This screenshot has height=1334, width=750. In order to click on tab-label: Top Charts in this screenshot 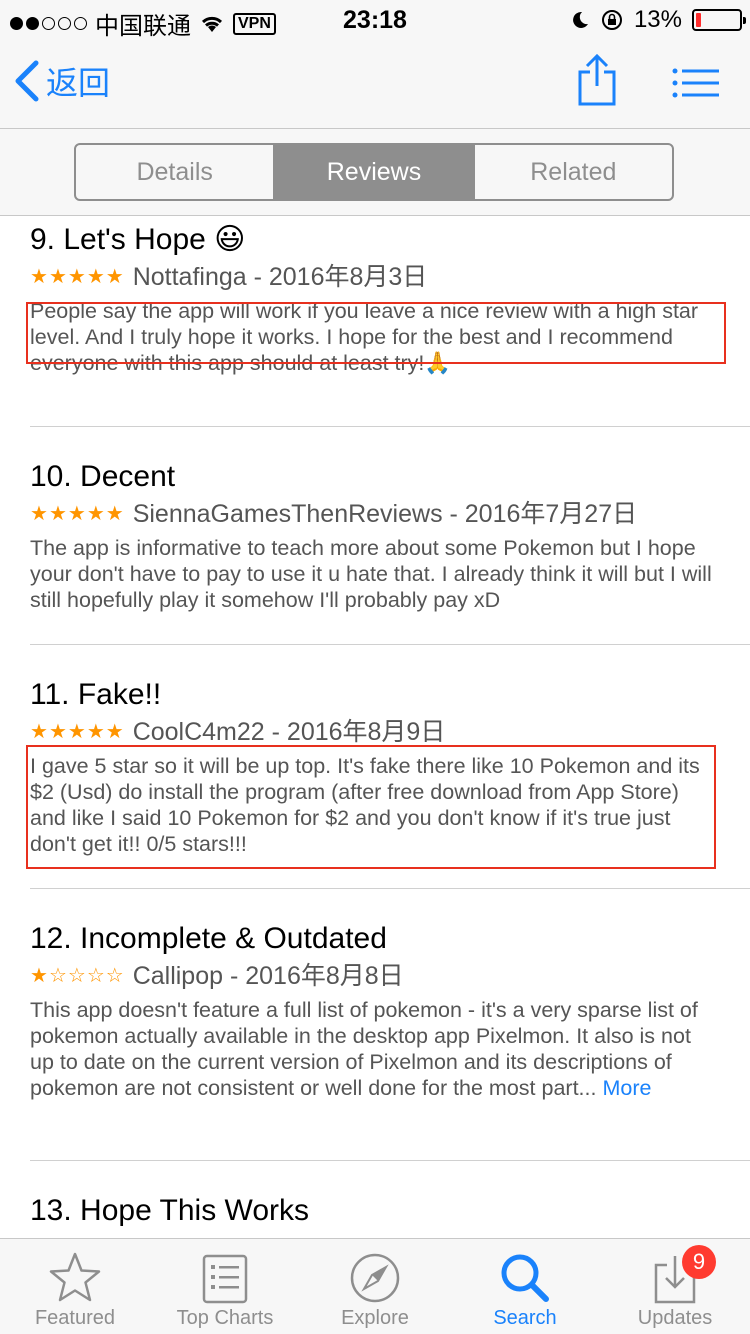, I will do `click(225, 1318)`.